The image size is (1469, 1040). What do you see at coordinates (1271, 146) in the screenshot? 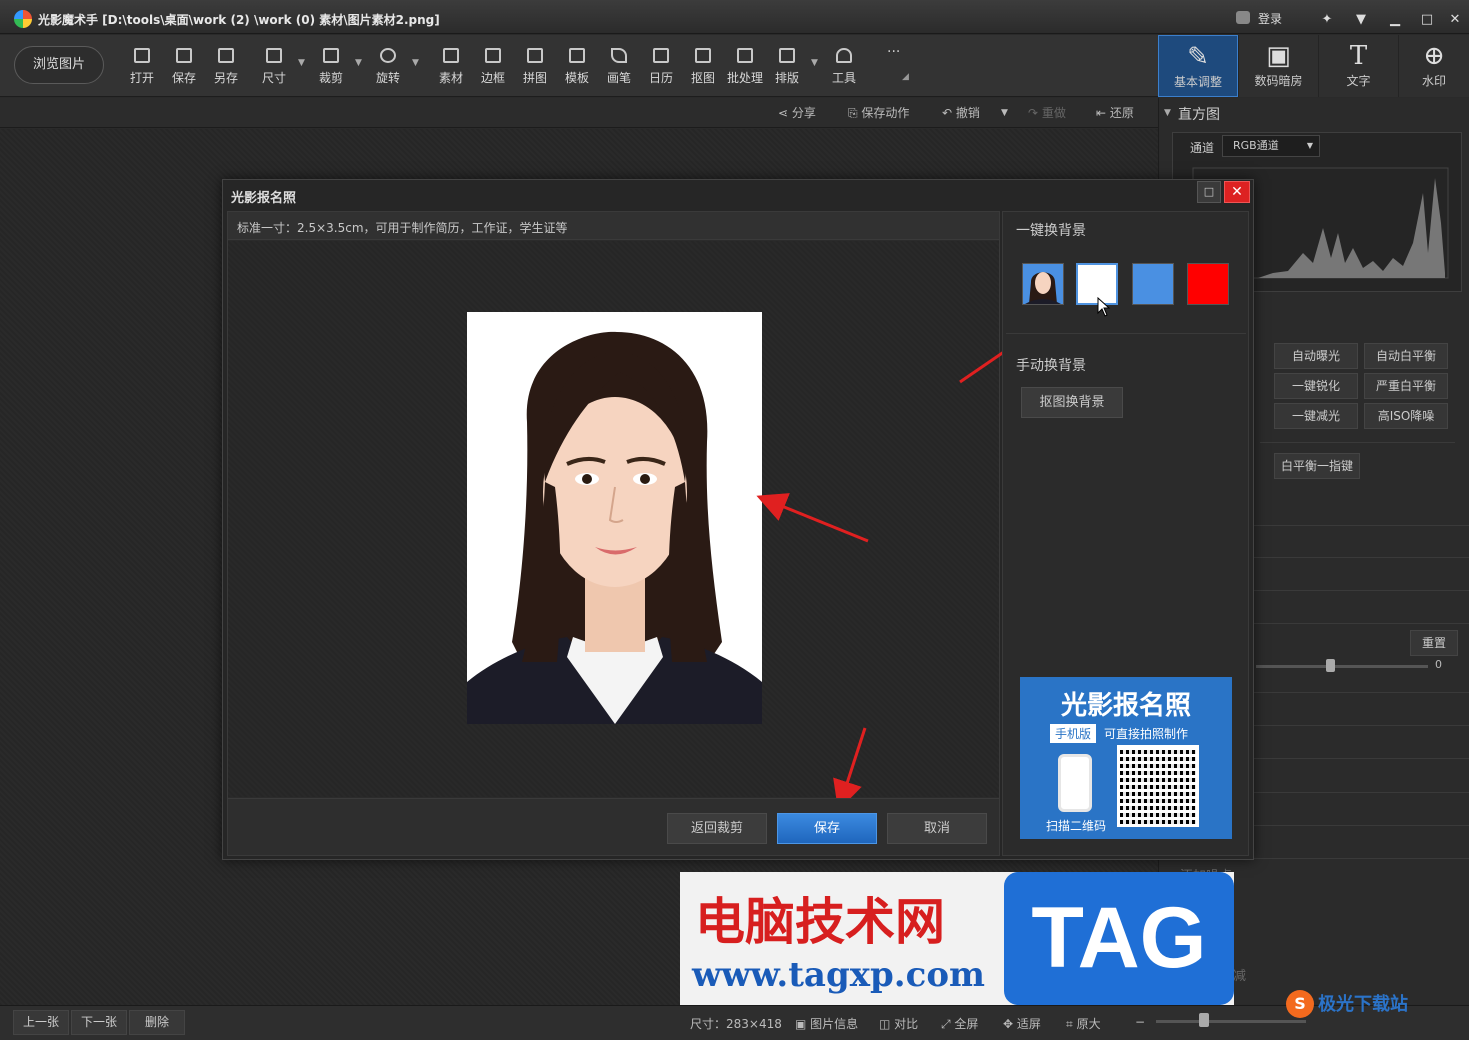
I see `channel-select: RGB通道 ▼` at bounding box center [1271, 146].